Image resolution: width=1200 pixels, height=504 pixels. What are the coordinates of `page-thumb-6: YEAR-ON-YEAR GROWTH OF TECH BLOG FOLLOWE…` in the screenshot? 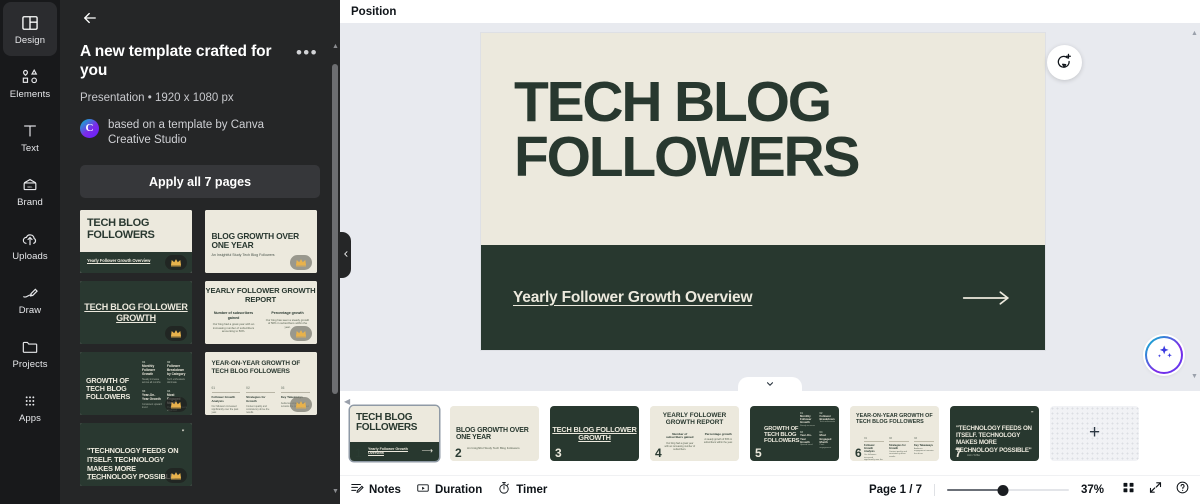 It's located at (894, 433).